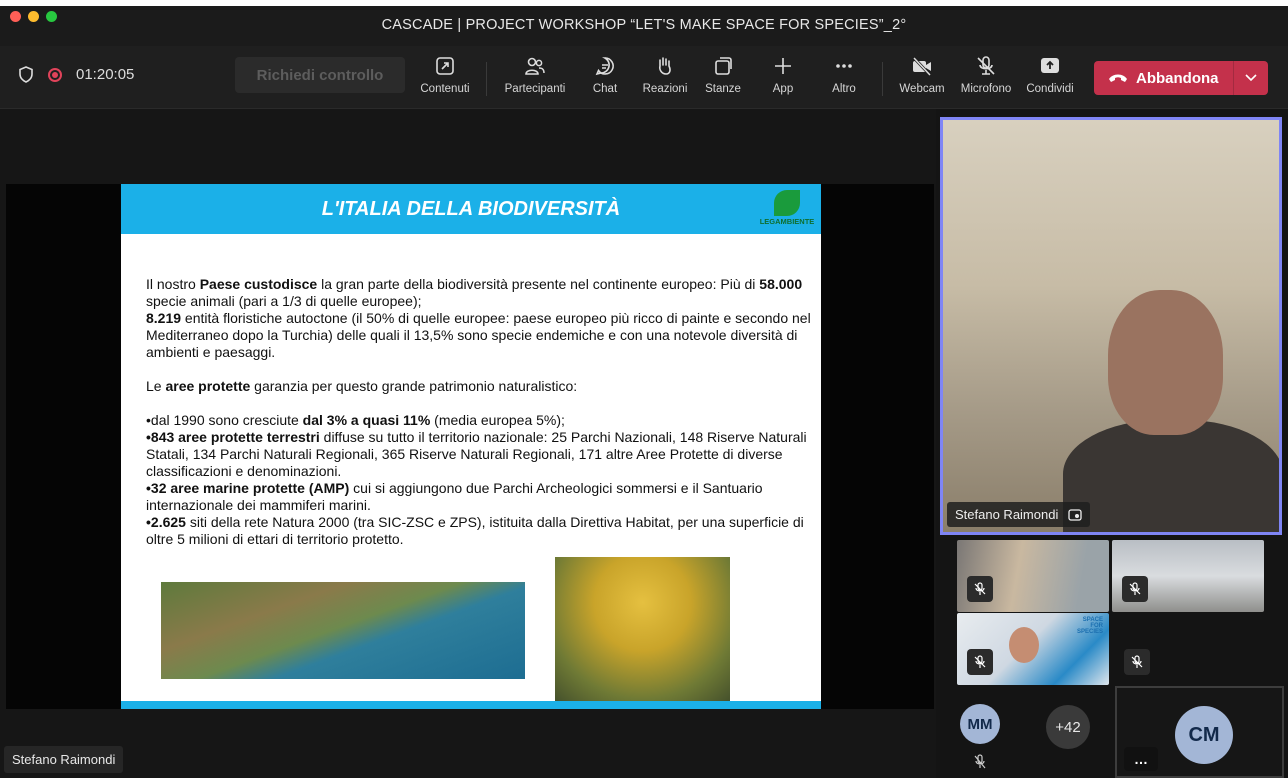 Image resolution: width=1288 pixels, height=778 pixels. I want to click on slide-title: L'ITALIA DELLA BIODIVERSITÀ, so click(471, 209).